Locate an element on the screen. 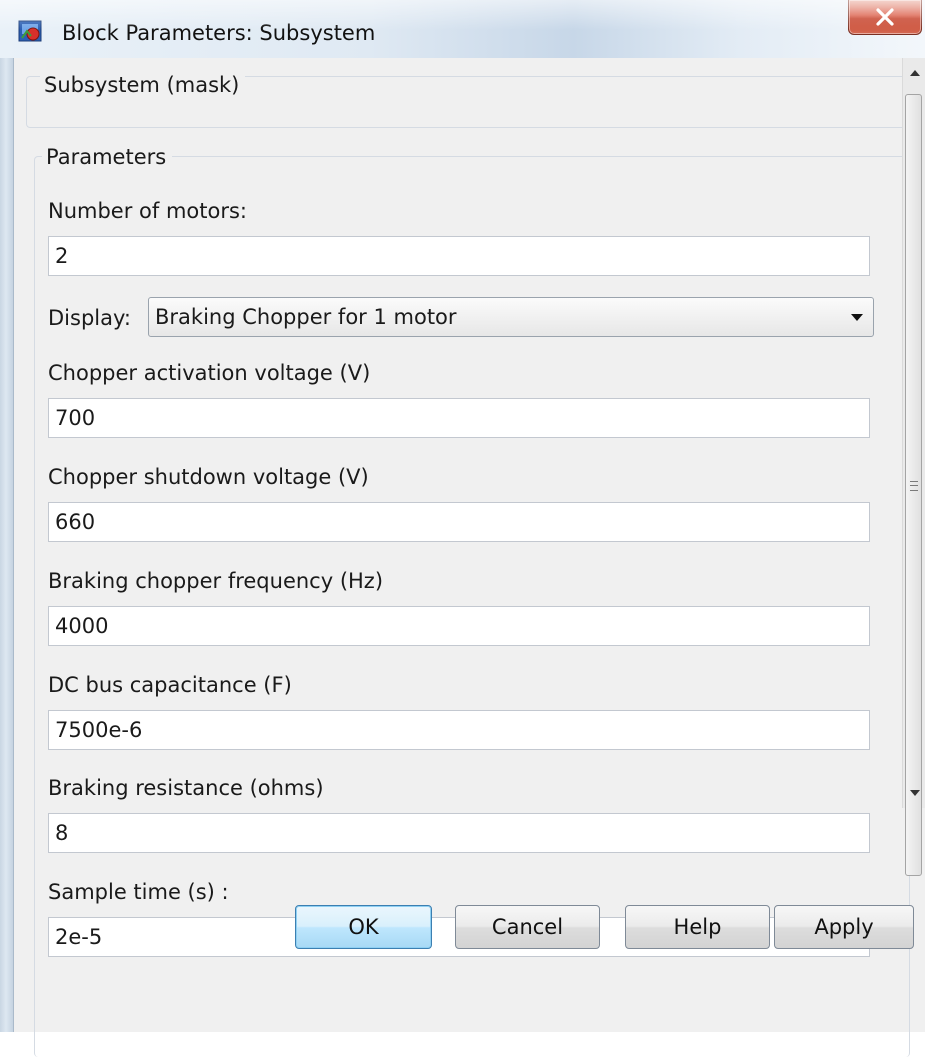 This screenshot has height=1057, width=925. window-title: Block Parameters: Subsystem is located at coordinates (219, 33).